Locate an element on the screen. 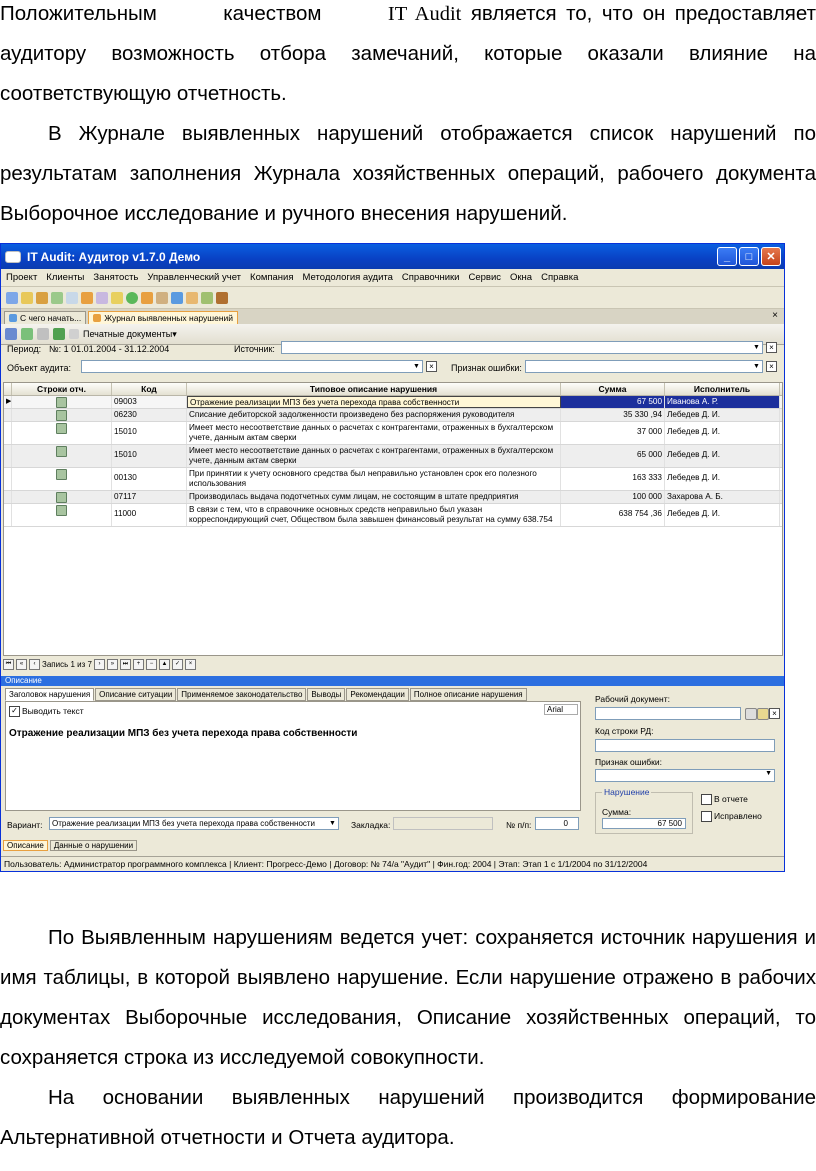 The height and width of the screenshot is (1171, 816). export-icon is located at coordinates (59, 334).